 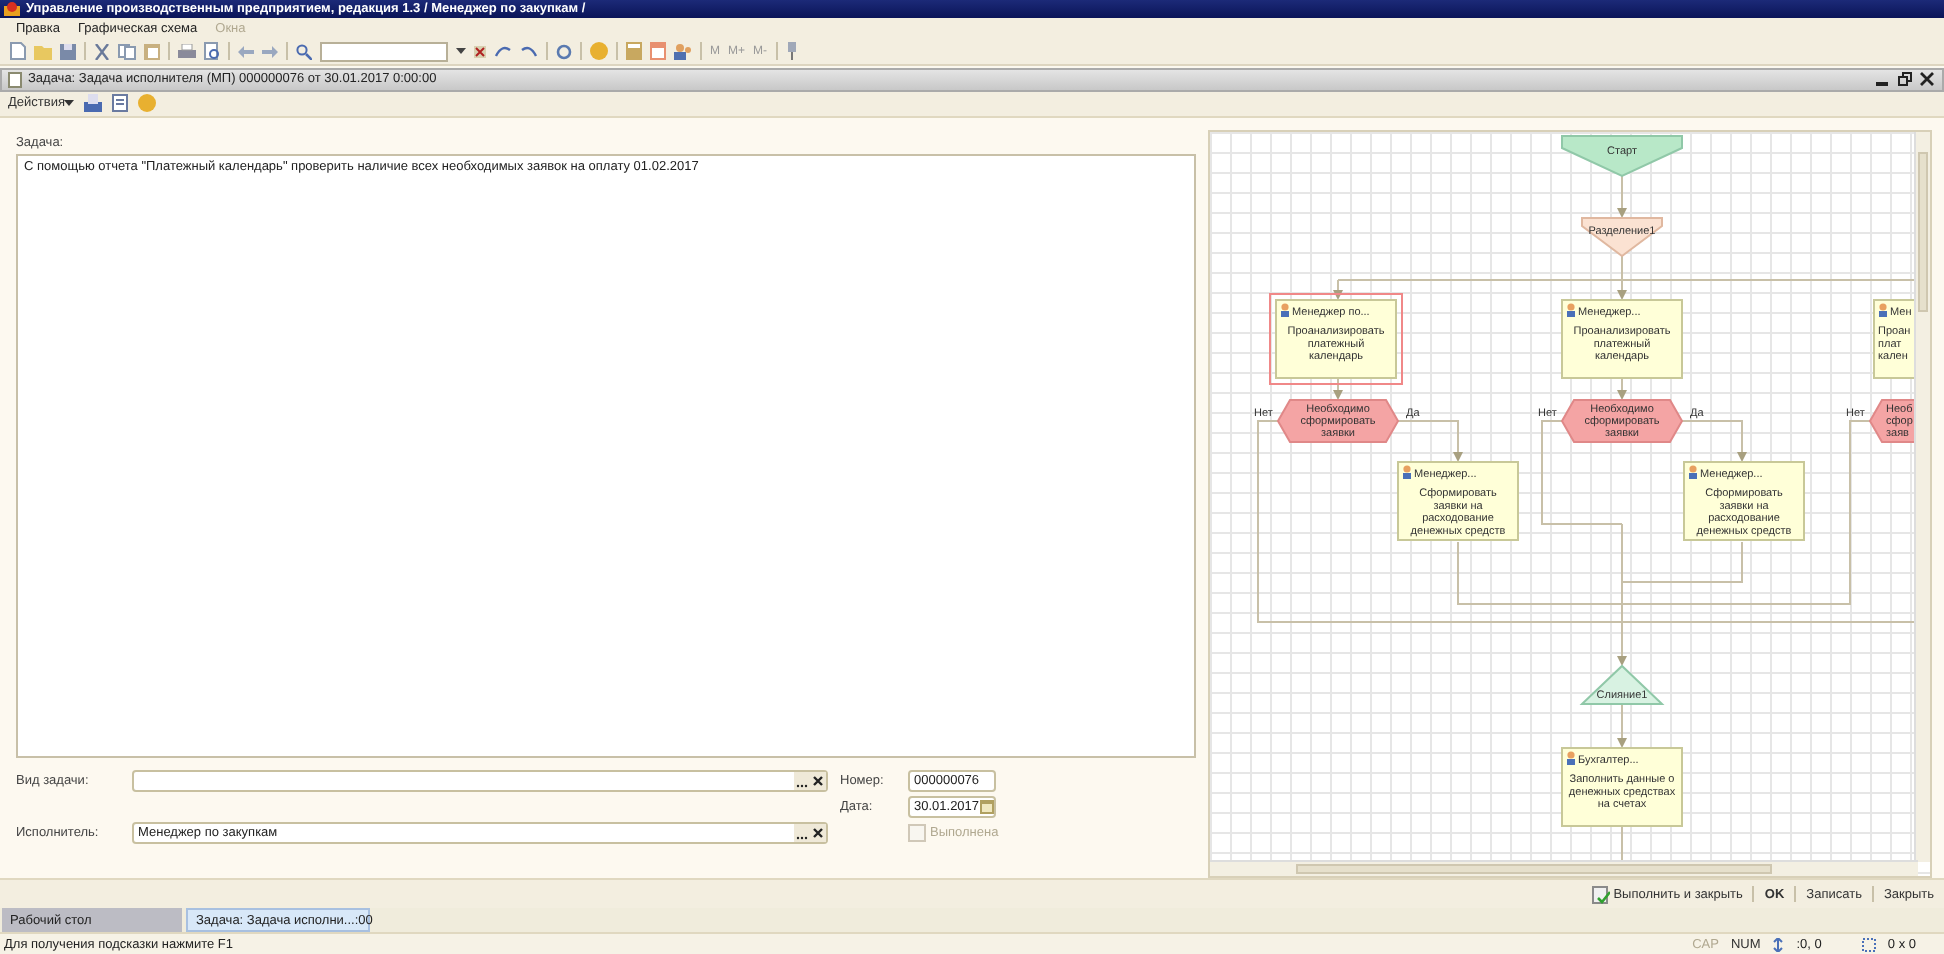 I want to click on new-document-icon, so click(x=18, y=51).